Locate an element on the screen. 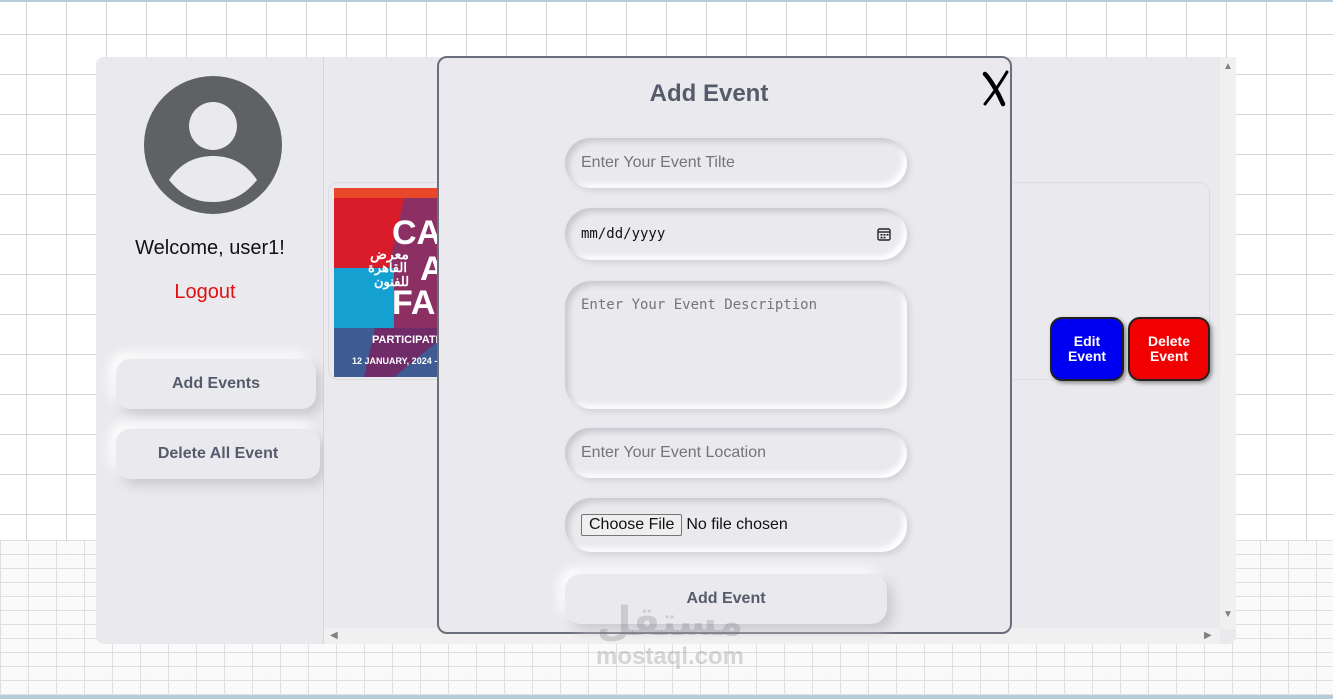  scroll-down-icon: ▼ is located at coordinates (1228, 614).